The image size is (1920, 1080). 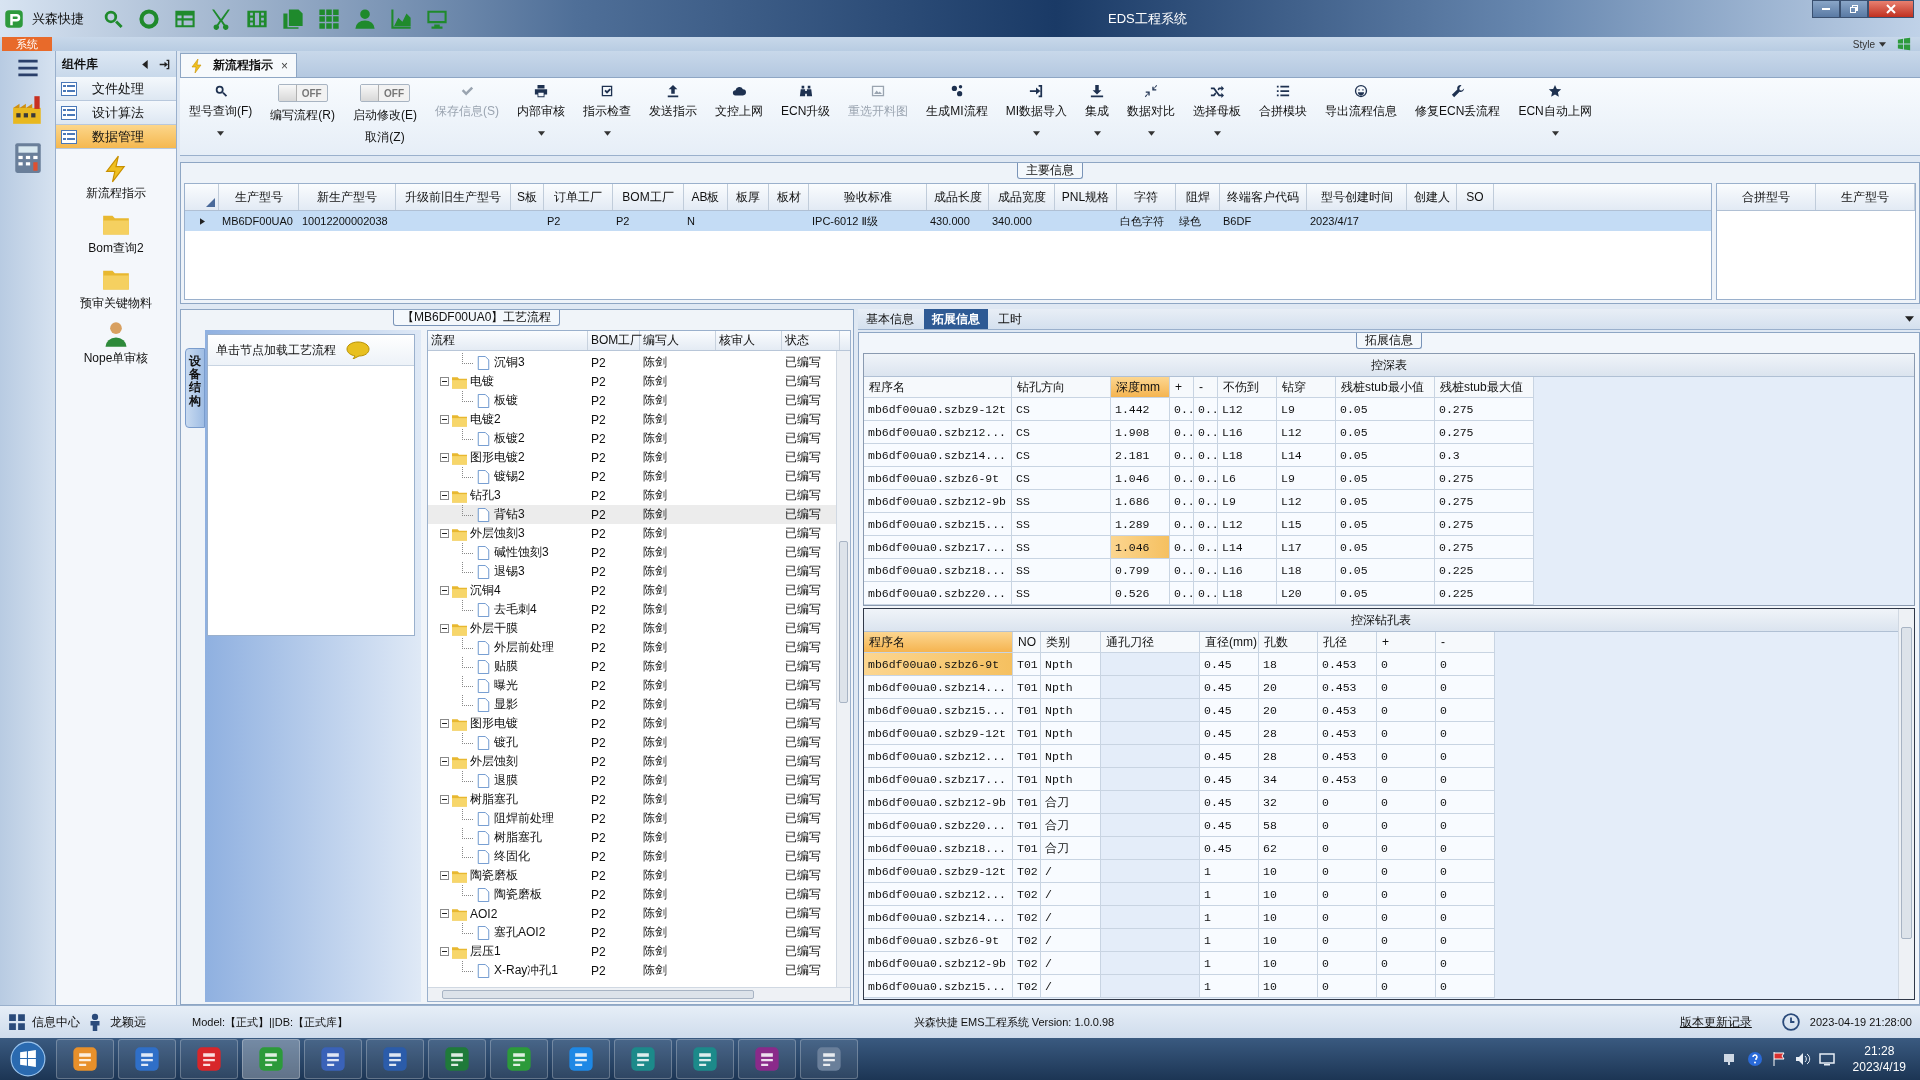 What do you see at coordinates (1146, 197) in the screenshot?
I see `column-header: 字符` at bounding box center [1146, 197].